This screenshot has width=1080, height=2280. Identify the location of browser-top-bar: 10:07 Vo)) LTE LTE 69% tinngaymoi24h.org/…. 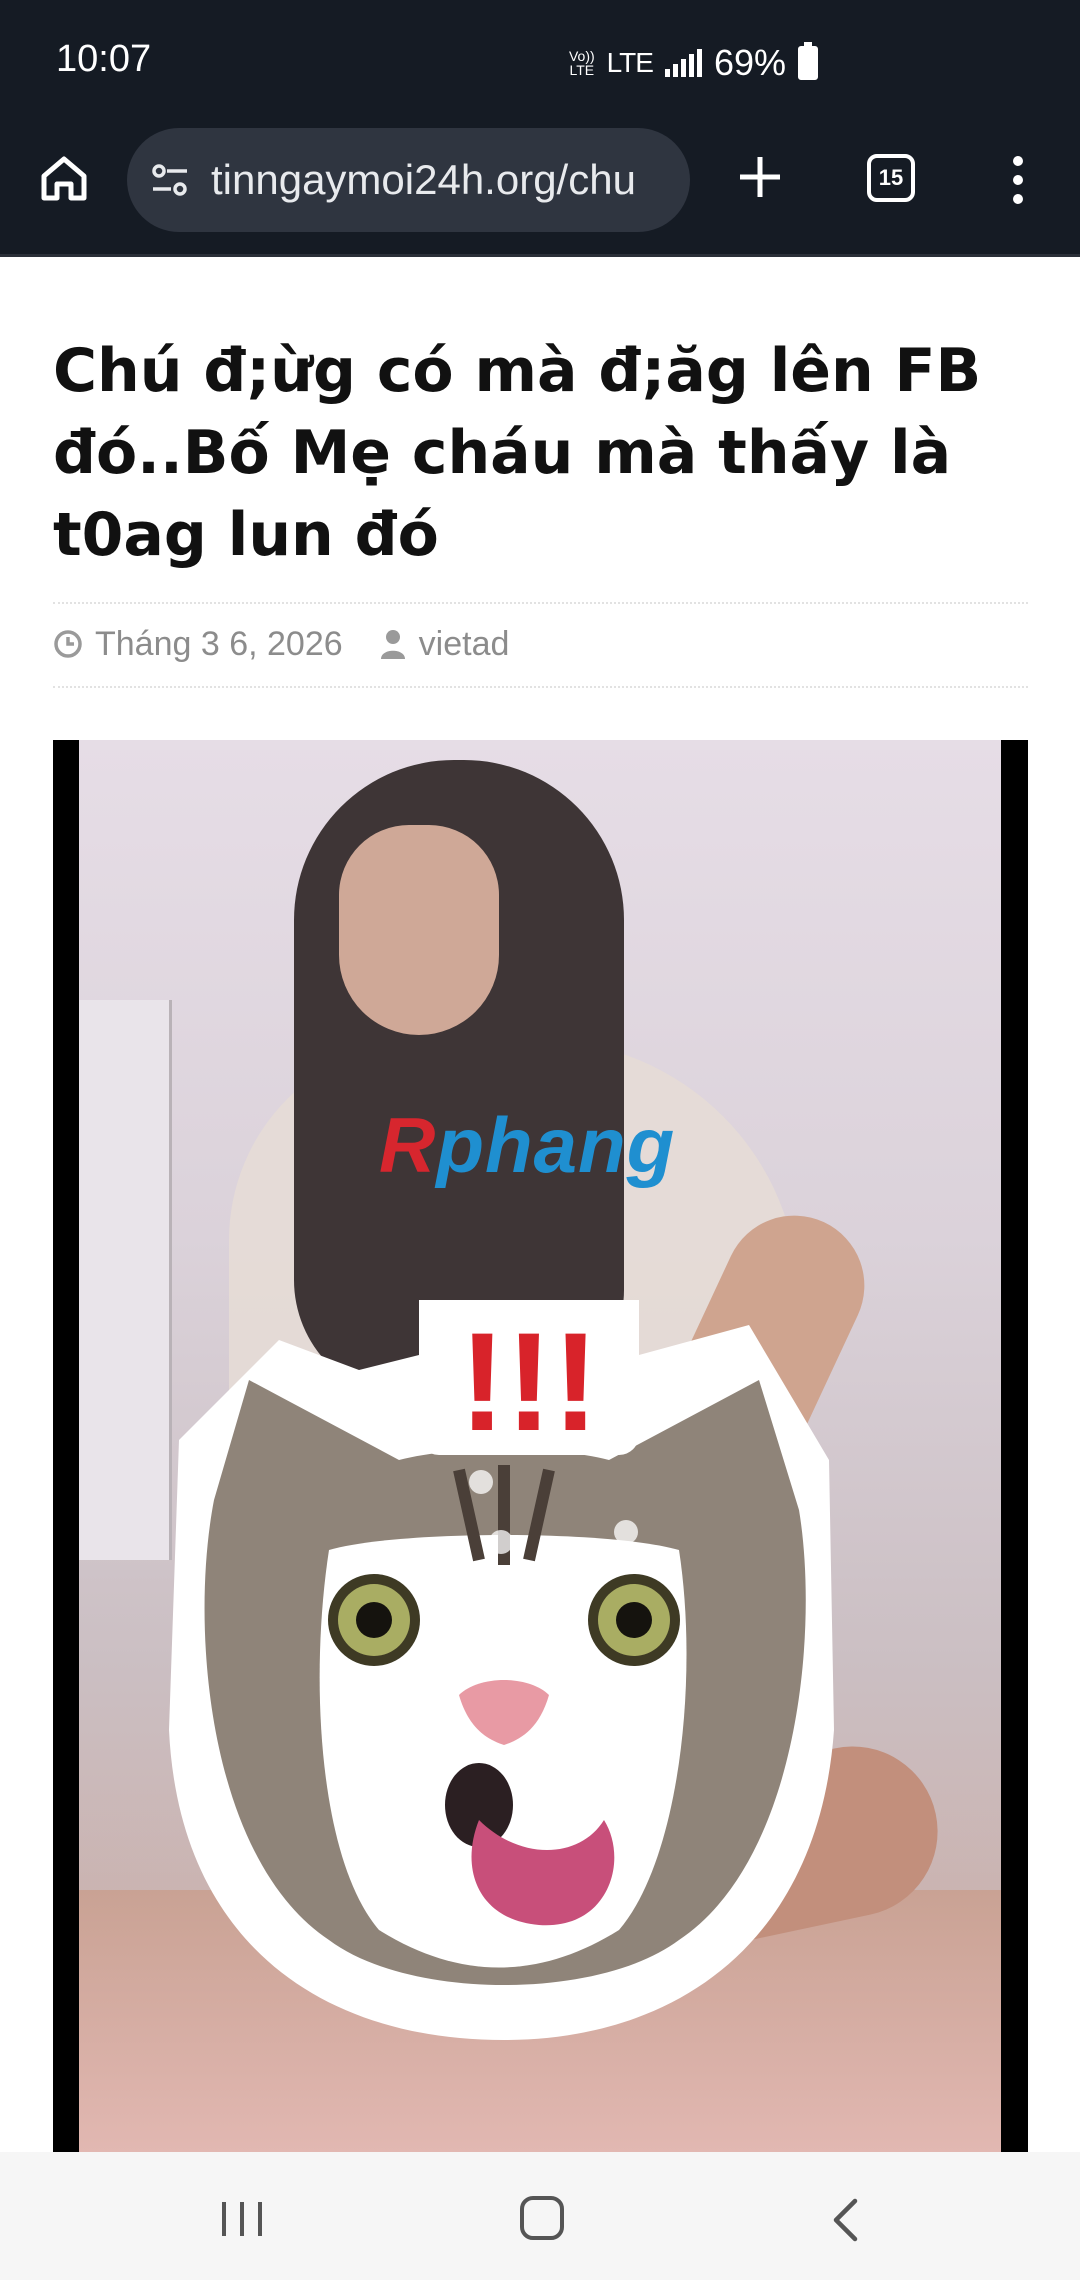
(540, 128).